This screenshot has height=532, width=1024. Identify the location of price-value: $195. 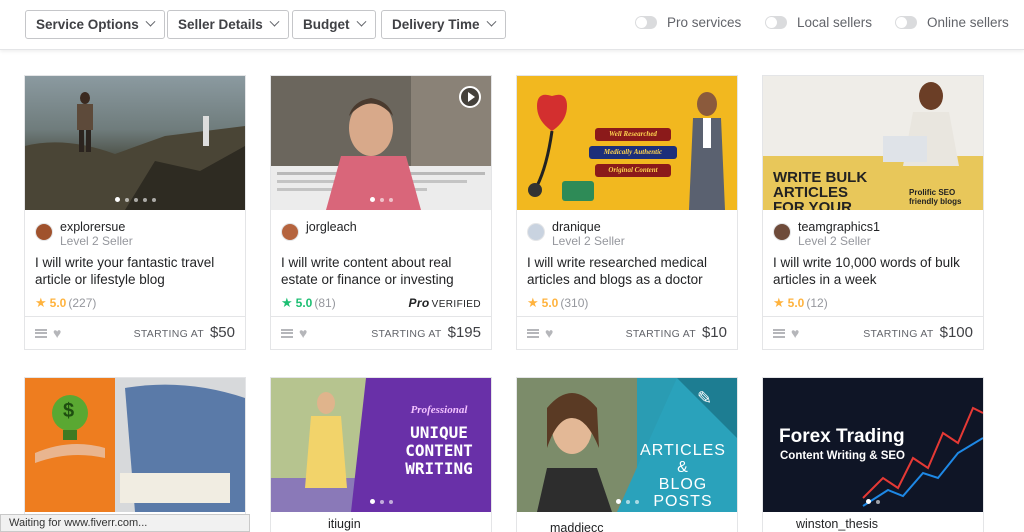
(464, 332).